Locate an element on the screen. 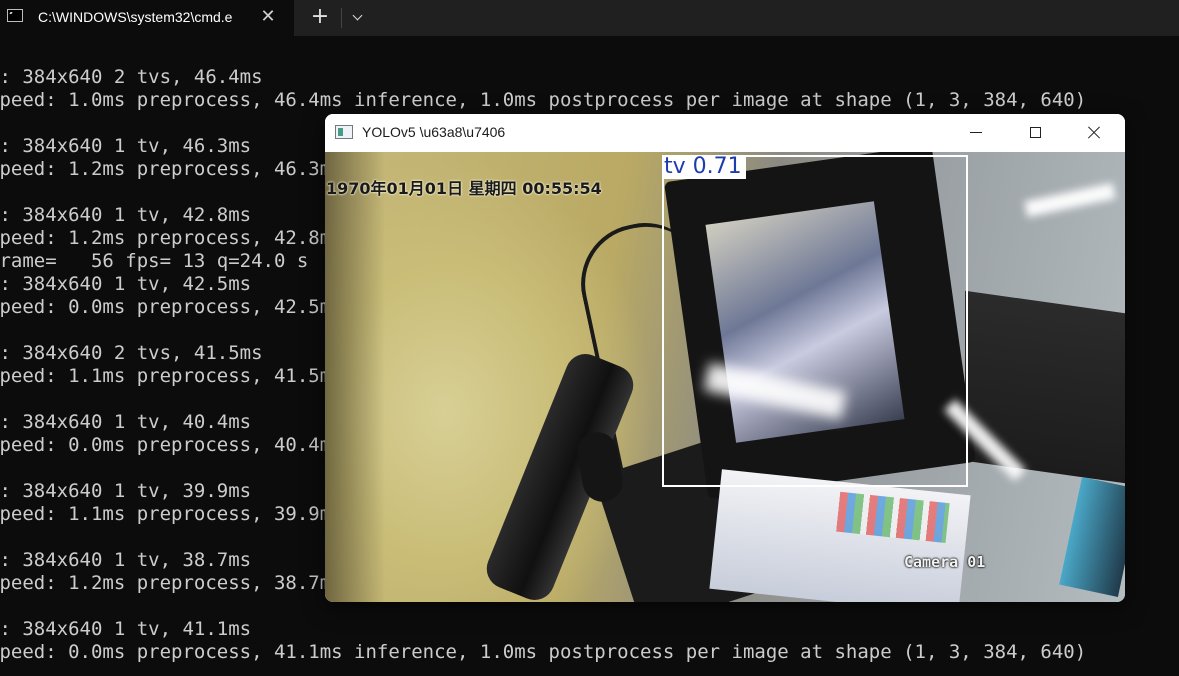  terminal-line: 0: 384x640 2 tvs, 46.4ms is located at coordinates (131, 77).